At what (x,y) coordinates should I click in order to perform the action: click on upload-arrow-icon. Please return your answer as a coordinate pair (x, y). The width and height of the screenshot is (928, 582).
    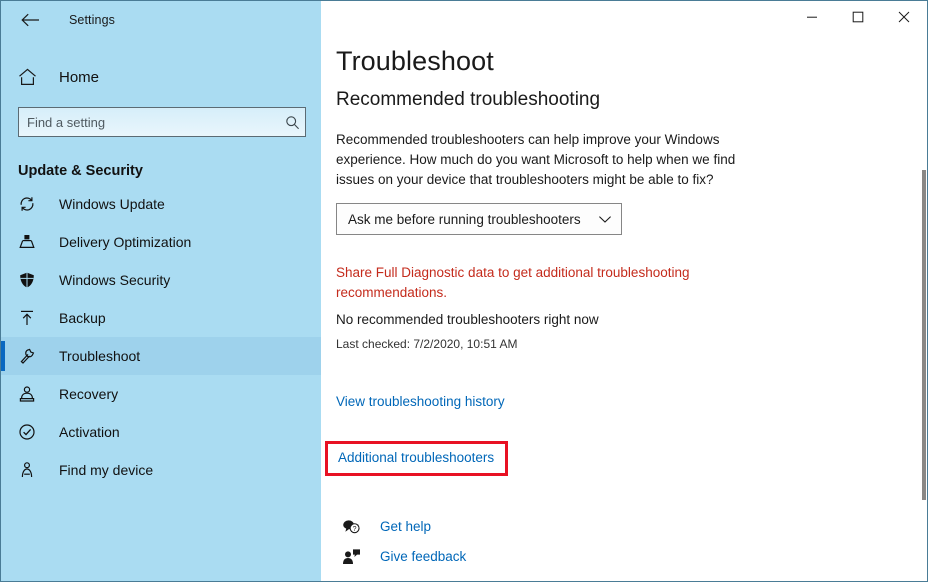
    Looking at the image, I should click on (29, 318).